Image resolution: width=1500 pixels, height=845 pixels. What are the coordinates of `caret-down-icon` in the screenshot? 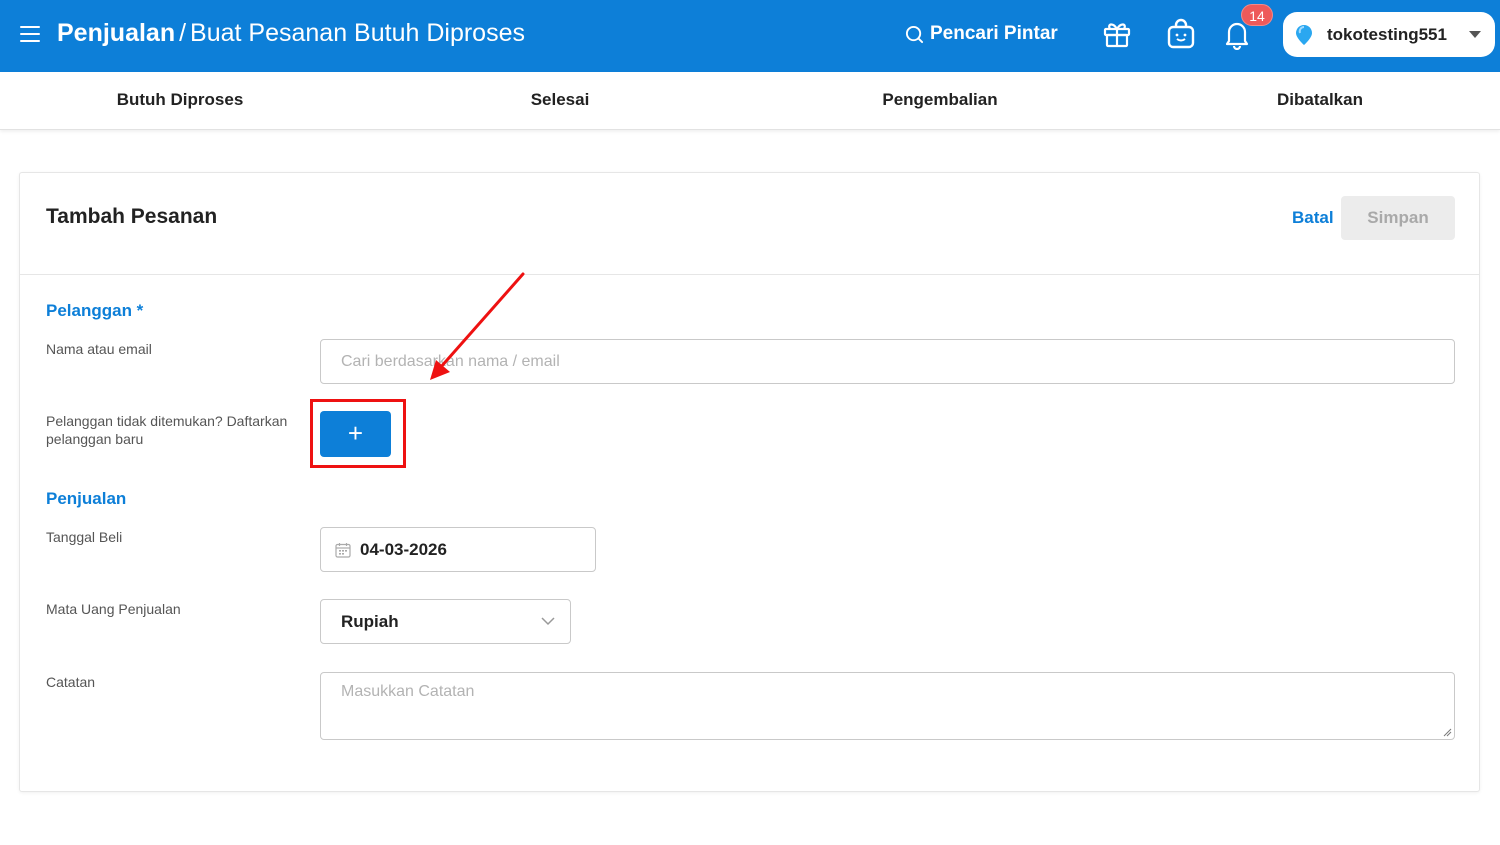 It's located at (1475, 34).